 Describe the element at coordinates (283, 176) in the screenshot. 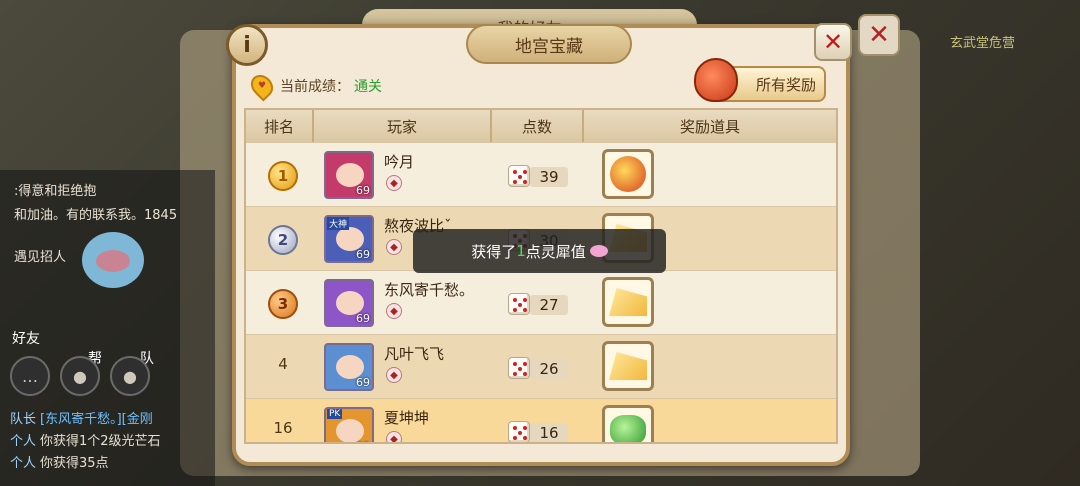

I see `rank-badge: 1` at that location.